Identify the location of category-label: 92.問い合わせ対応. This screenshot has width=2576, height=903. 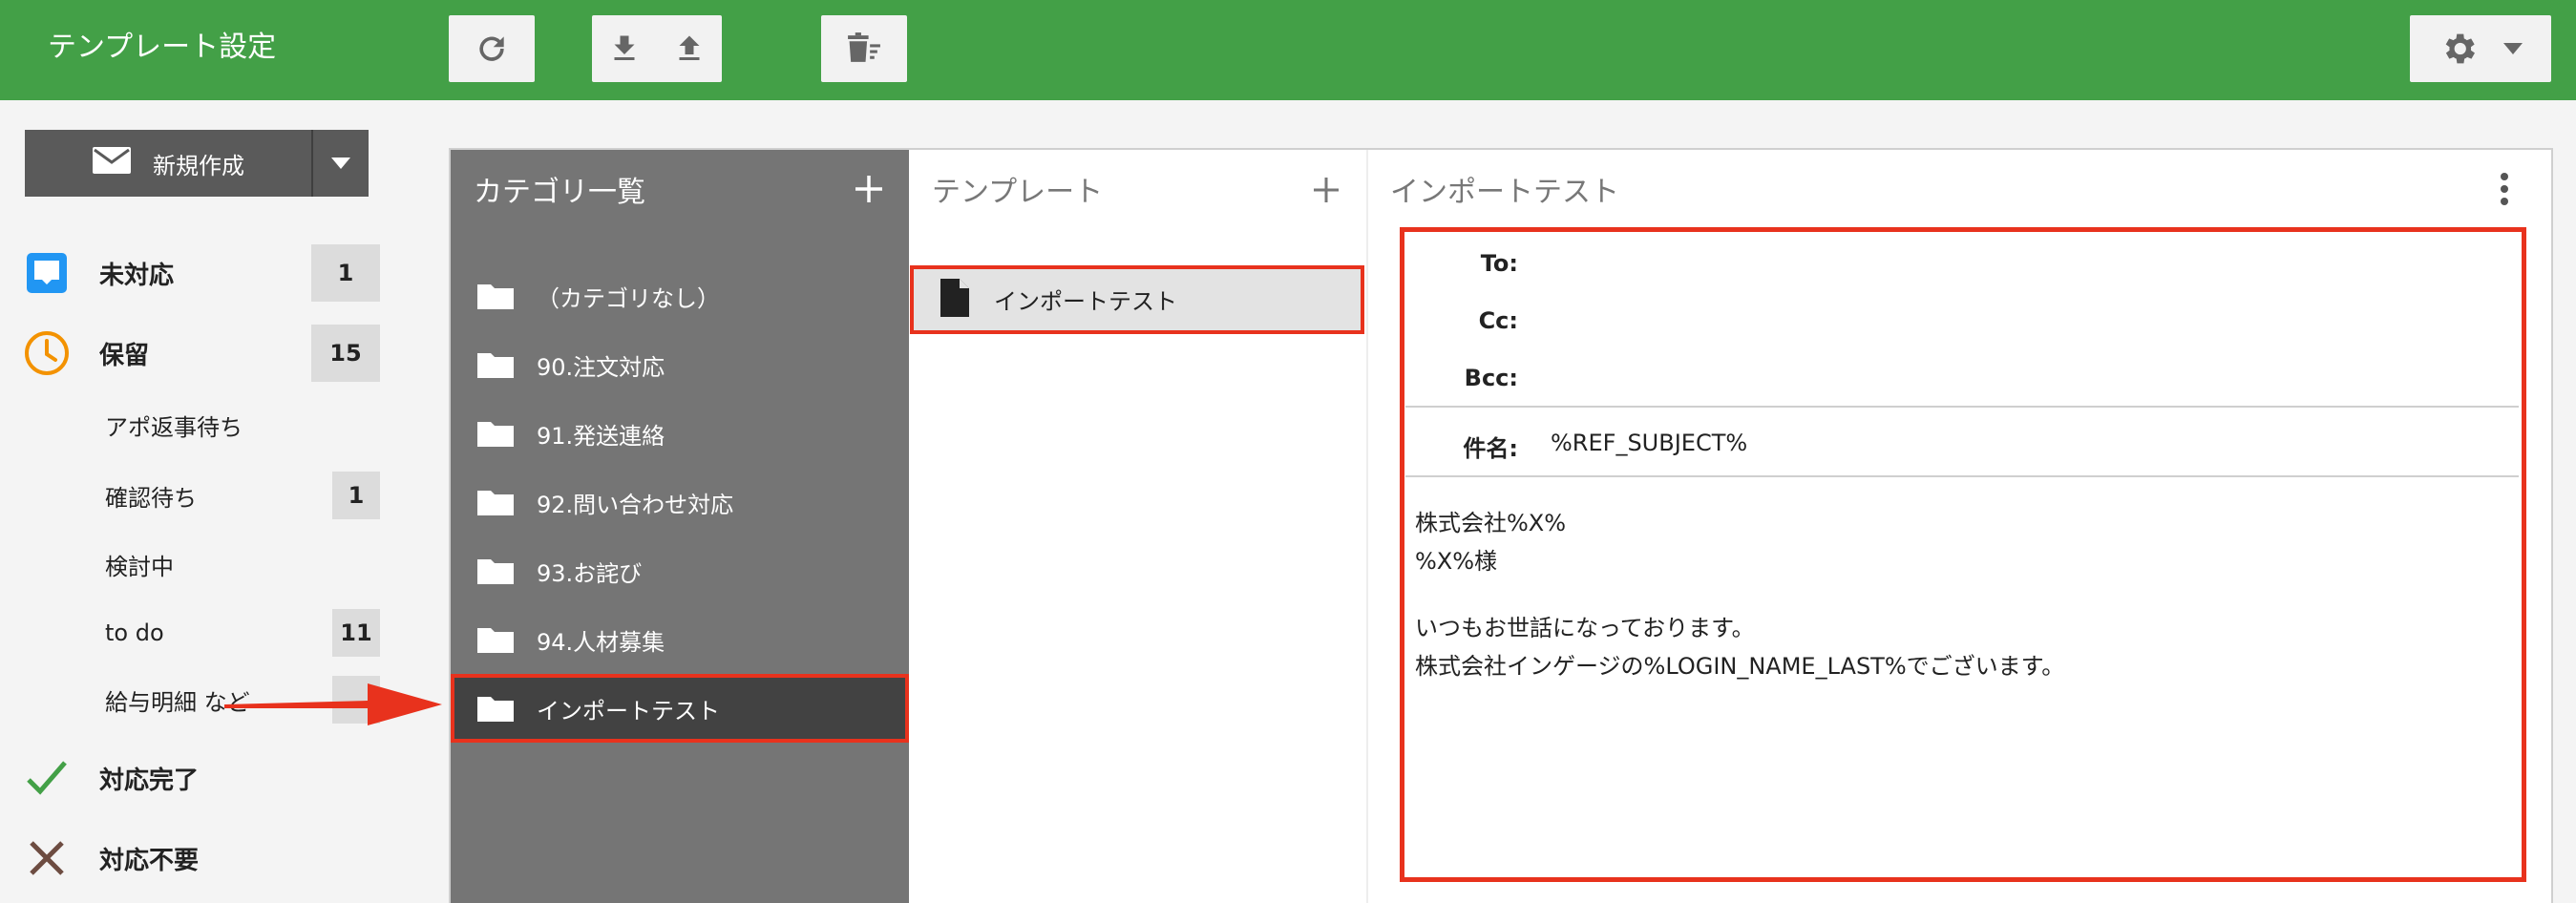
(635, 504).